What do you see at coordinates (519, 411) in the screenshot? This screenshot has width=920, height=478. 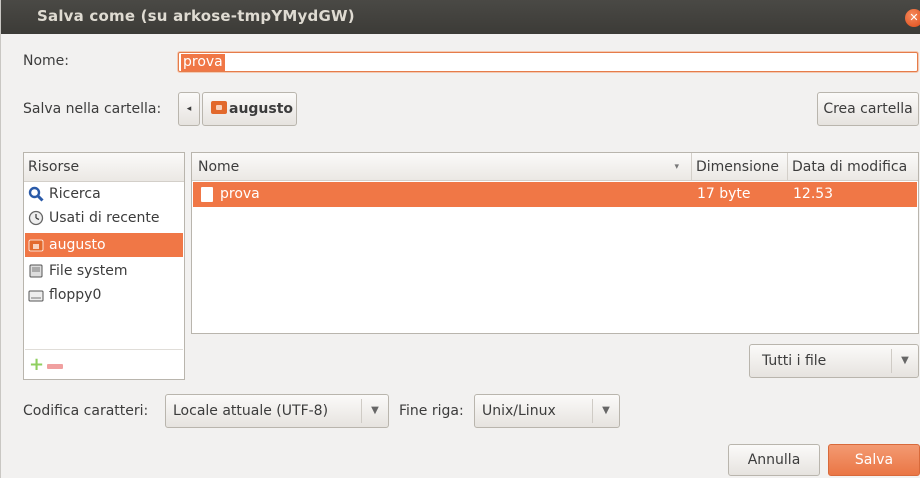 I see `line-ending-value: Unix/Linux` at bounding box center [519, 411].